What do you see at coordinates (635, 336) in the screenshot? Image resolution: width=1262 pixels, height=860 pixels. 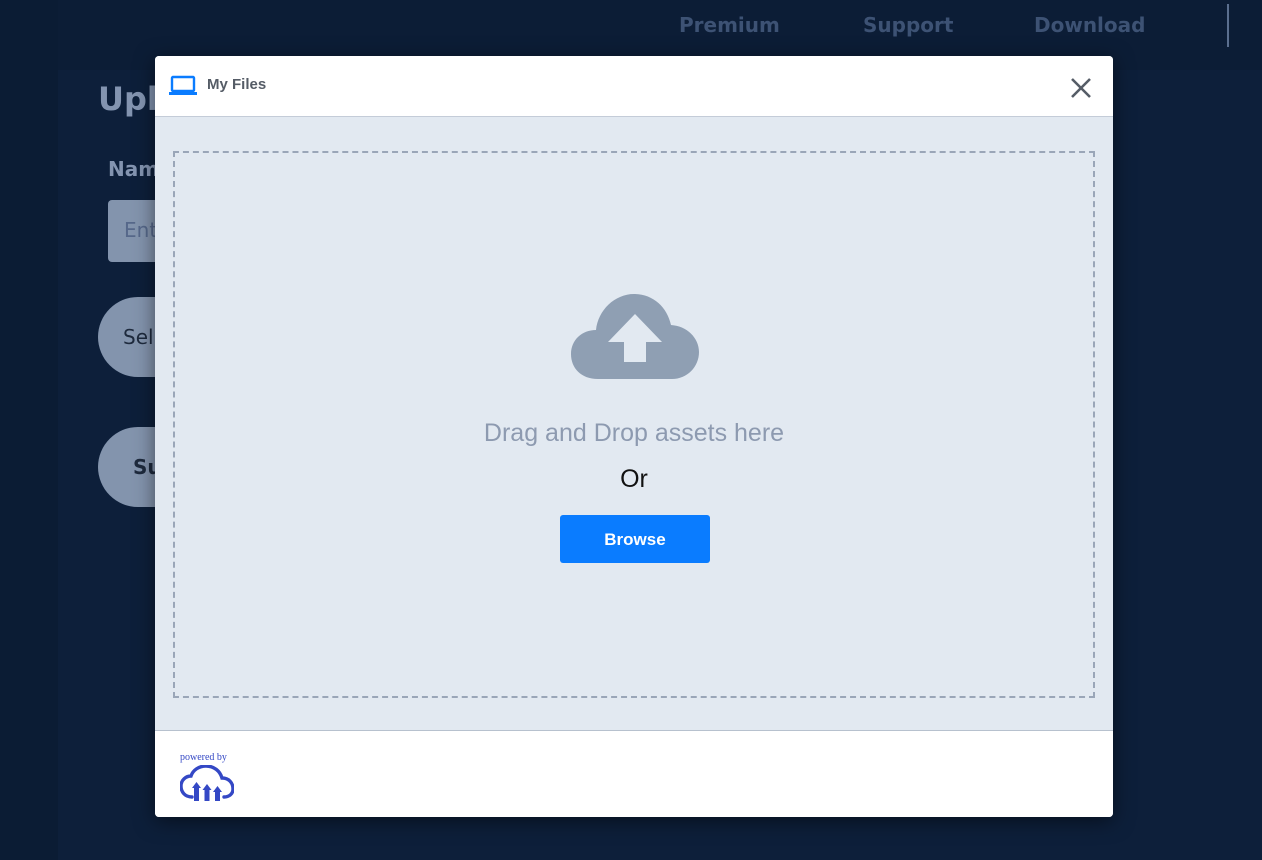 I see `cloud-upload-icon` at bounding box center [635, 336].